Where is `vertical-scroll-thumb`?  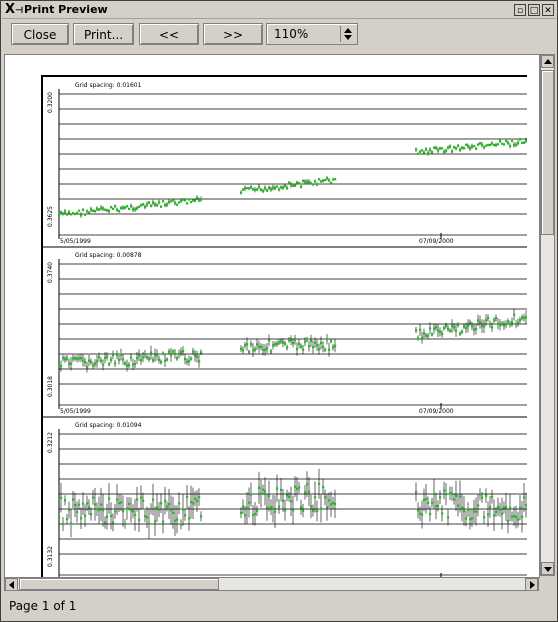
vertical-scroll-thumb is located at coordinates (547, 152).